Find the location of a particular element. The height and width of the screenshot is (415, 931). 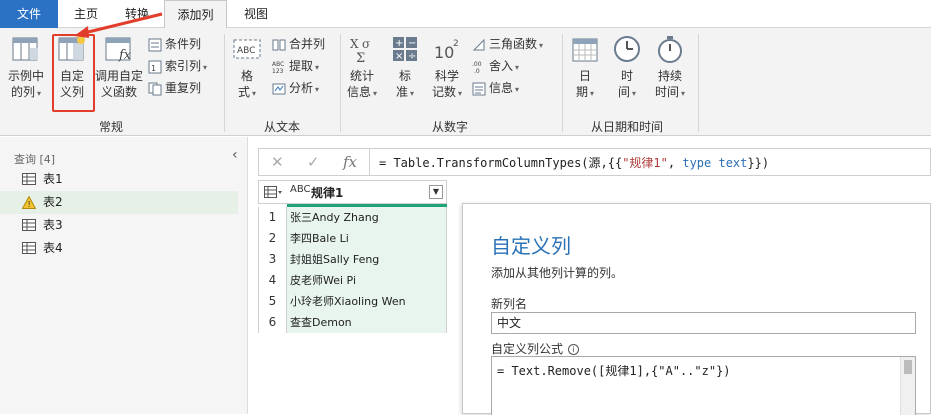

query-item: 表4 is located at coordinates (119, 248).